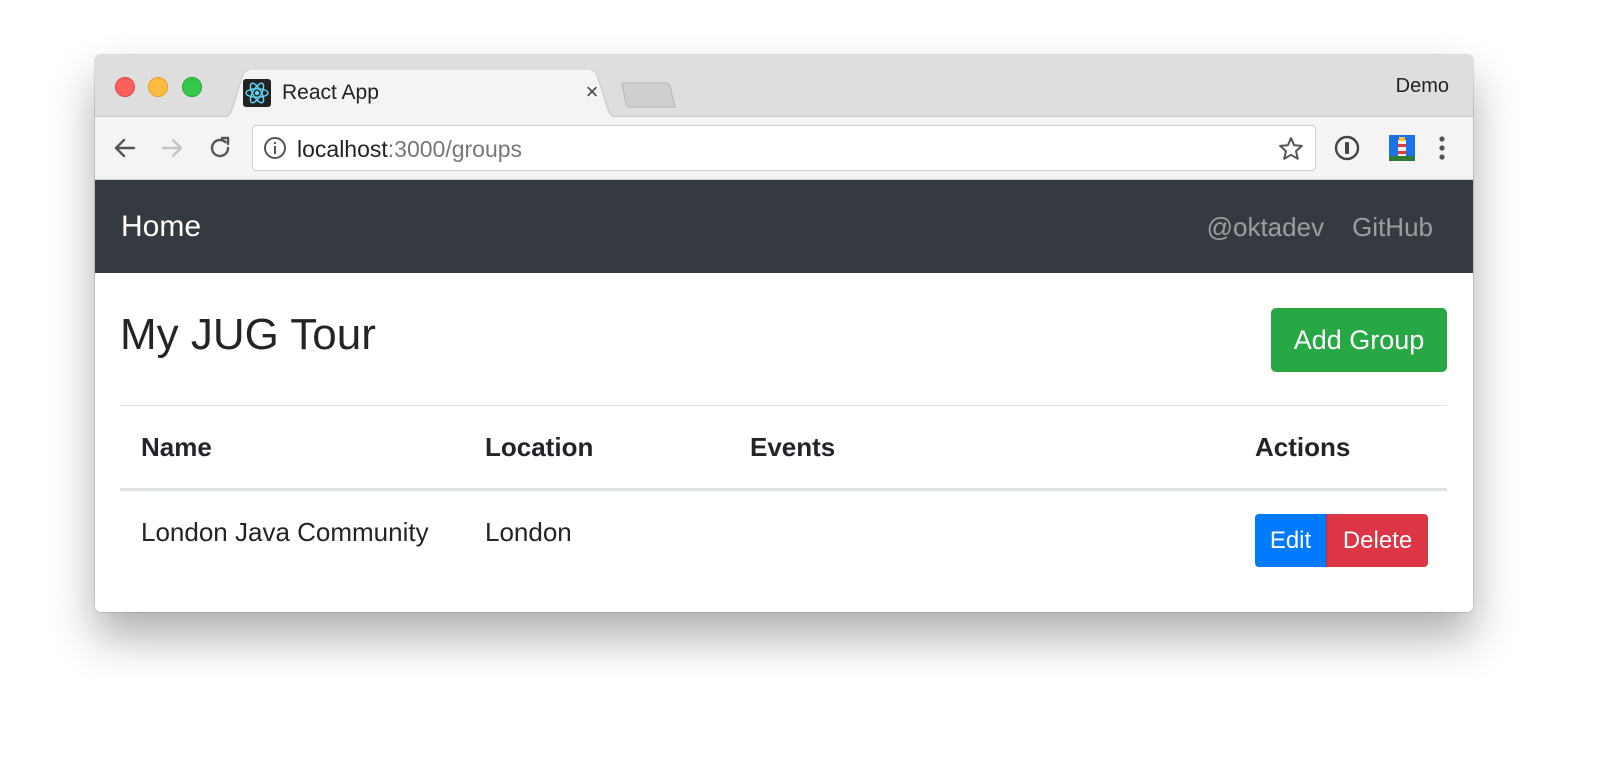 This screenshot has height=763, width=1600. Describe the element at coordinates (220, 148) in the screenshot. I see `reload-icon` at that location.